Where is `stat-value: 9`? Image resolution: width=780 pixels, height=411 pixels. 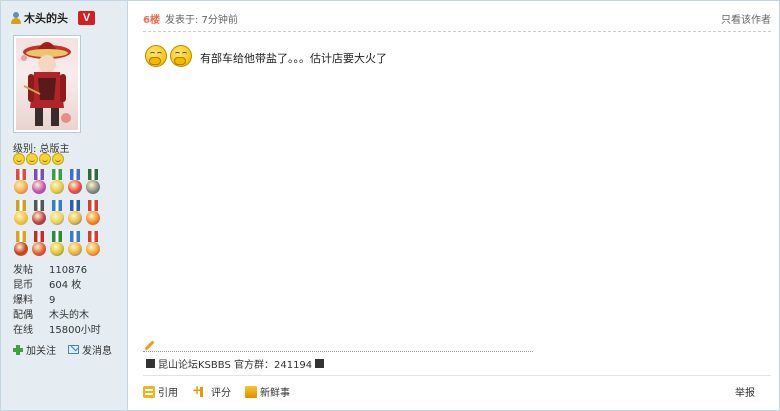 stat-value: 9 is located at coordinates (52, 300).